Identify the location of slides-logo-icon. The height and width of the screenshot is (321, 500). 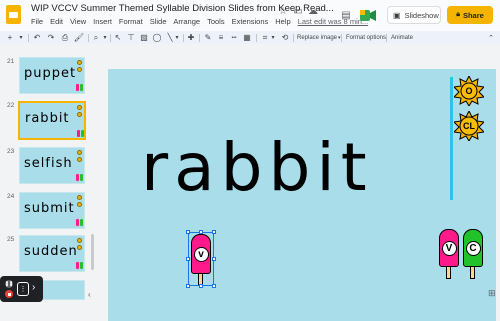
(13, 14).